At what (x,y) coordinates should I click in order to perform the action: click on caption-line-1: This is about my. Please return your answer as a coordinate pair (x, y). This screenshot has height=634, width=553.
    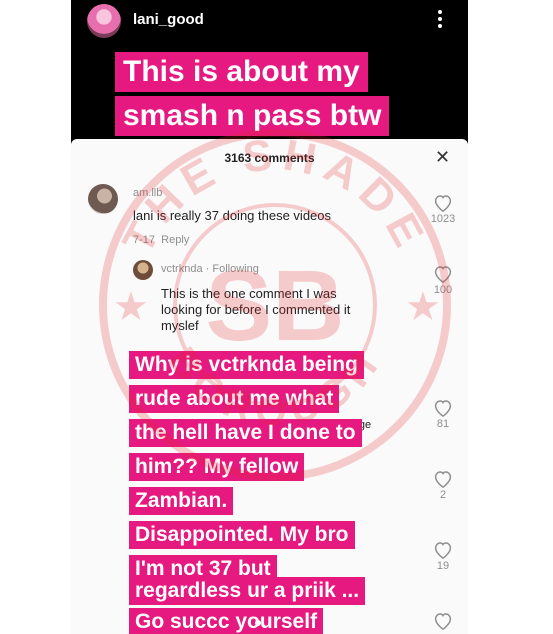
    Looking at the image, I should click on (241, 72).